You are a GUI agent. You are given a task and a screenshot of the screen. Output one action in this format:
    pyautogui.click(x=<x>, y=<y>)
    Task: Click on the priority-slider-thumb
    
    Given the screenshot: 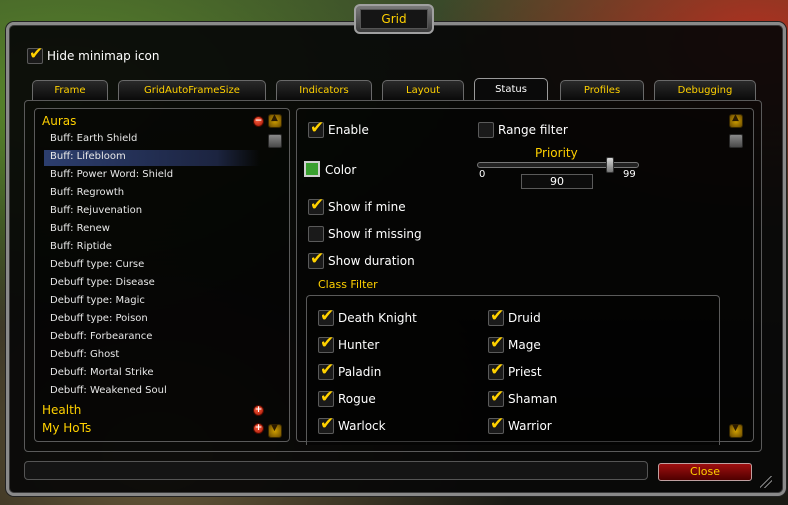 What is the action you would take?
    pyautogui.click(x=610, y=165)
    